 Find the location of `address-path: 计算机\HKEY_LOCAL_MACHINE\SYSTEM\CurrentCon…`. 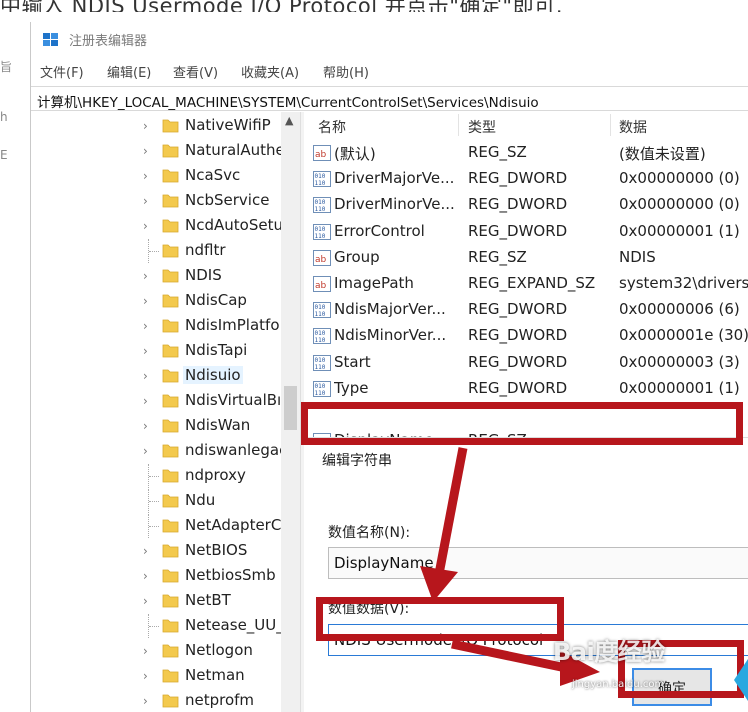

address-path: 计算机\HKEY_LOCAL_MACHINE\SYSTEM\CurrentCon… is located at coordinates (288, 103).